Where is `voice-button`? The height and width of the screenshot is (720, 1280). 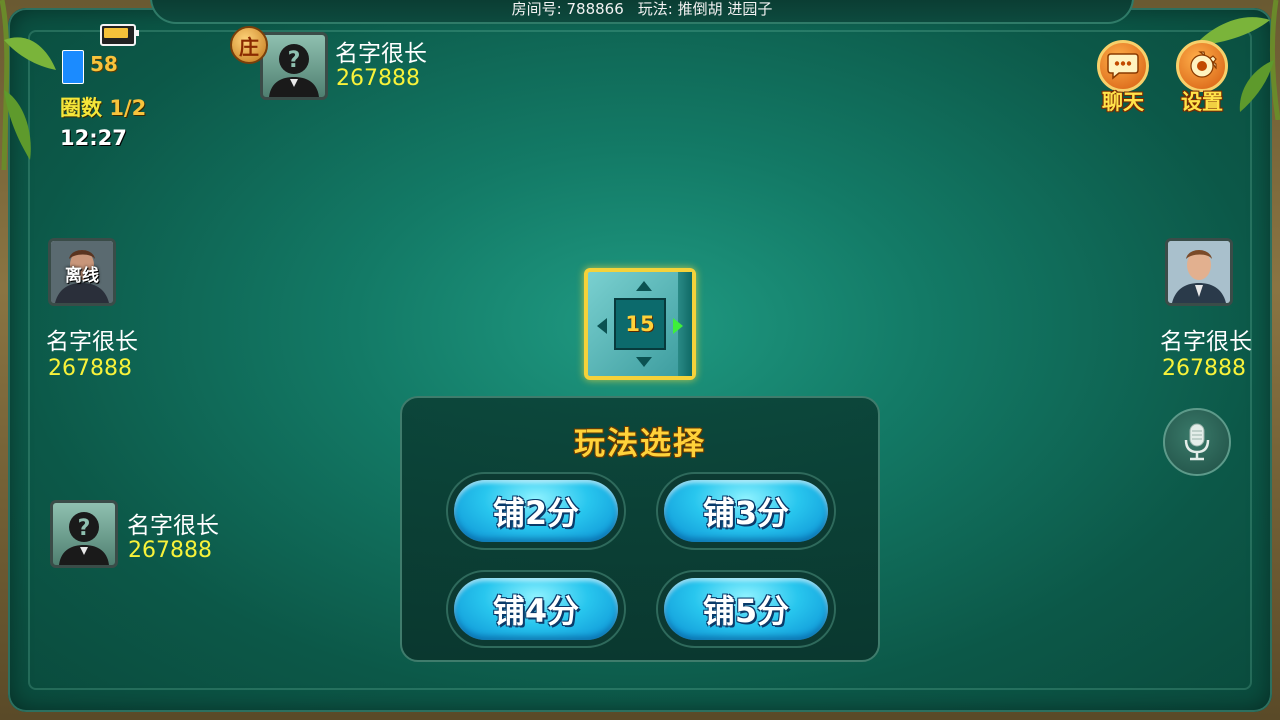
voice-button is located at coordinates (1197, 442).